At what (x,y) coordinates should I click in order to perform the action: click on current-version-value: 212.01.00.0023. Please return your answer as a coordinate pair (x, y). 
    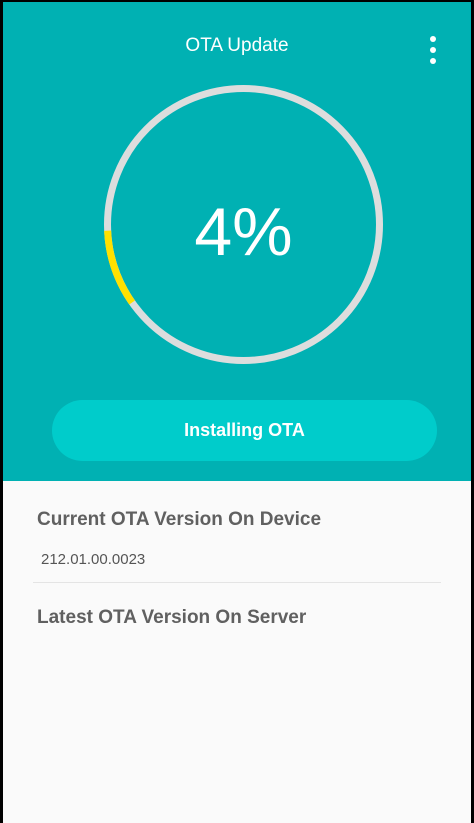
    Looking at the image, I should click on (93, 559).